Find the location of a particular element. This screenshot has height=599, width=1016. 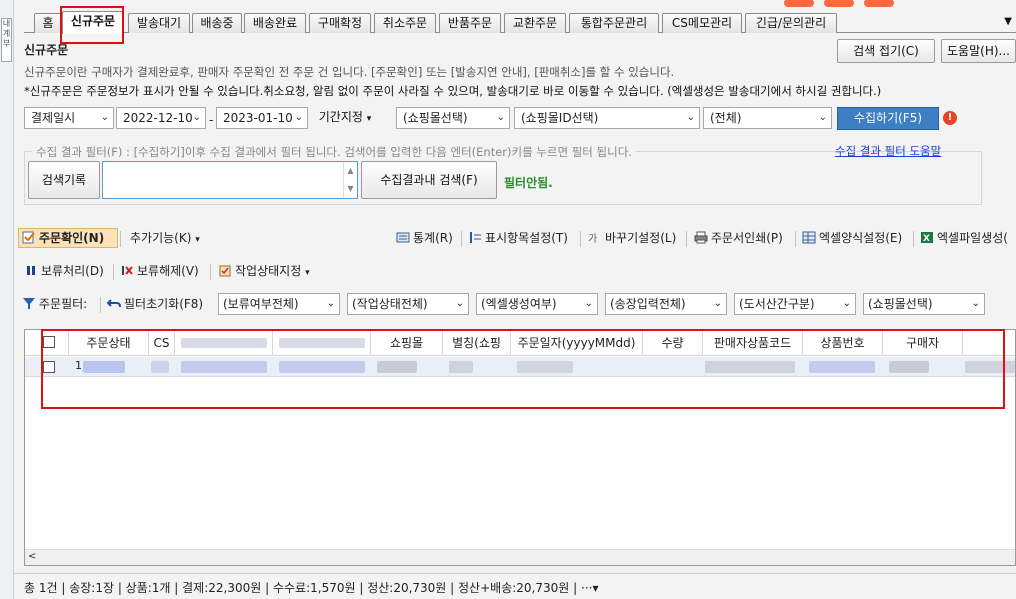

island-filter-value: (도서산간구분) is located at coordinates (777, 304).